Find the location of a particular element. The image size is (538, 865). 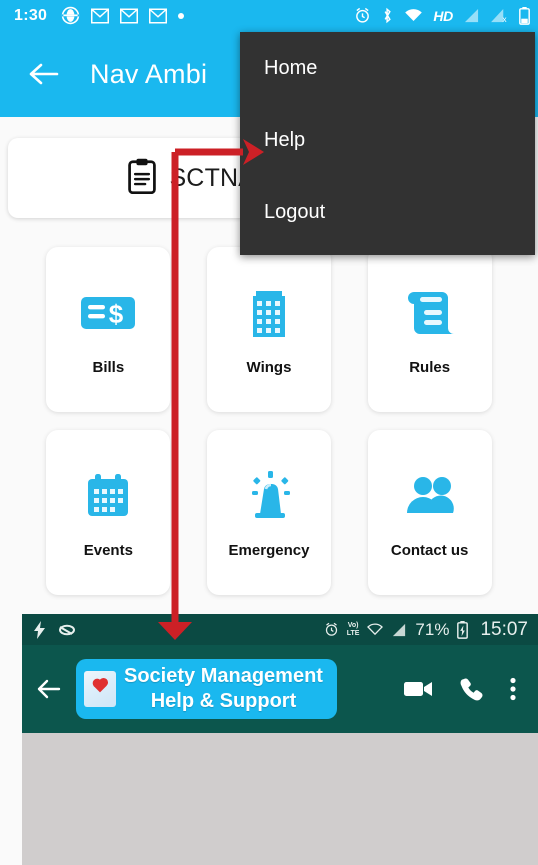

tile-events: Events is located at coordinates (108, 512).